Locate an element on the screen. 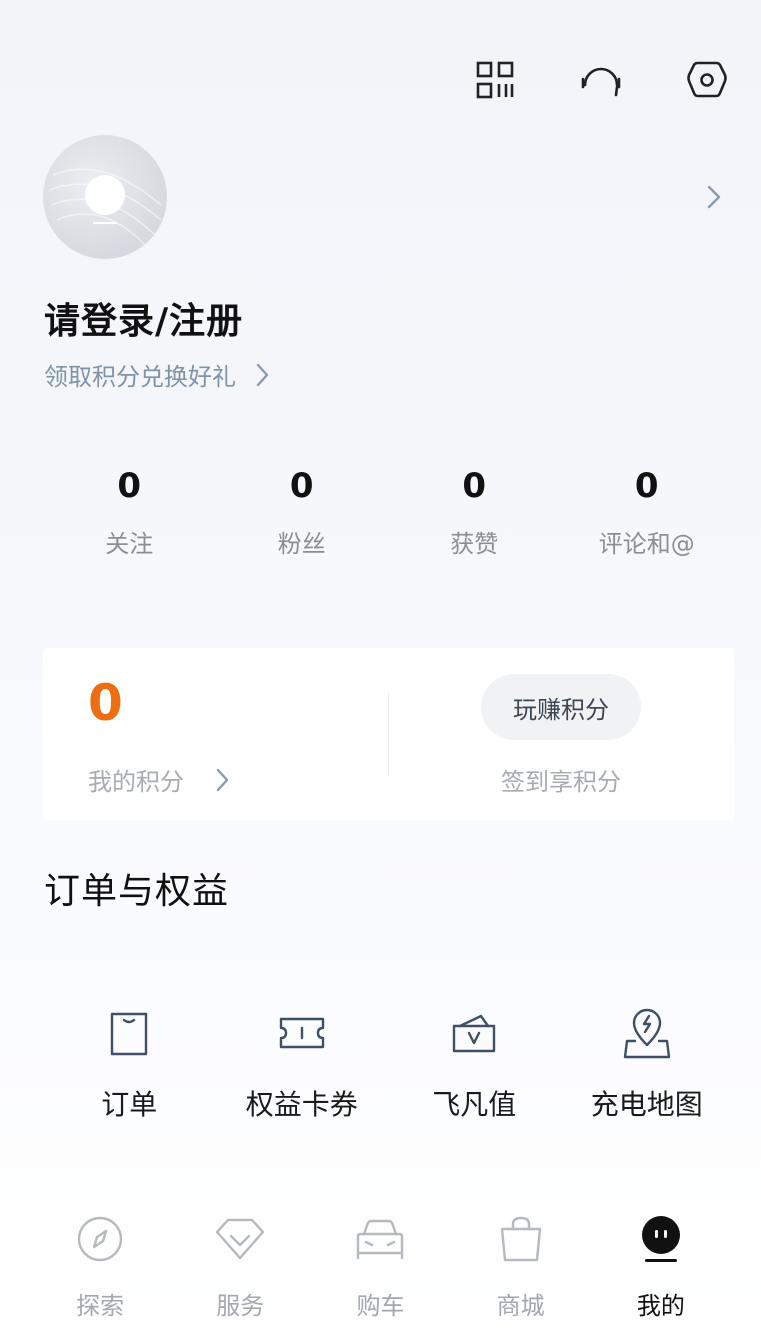 Image resolution: width=761 pixels, height=1331 pixels. compass-icon is located at coordinates (100, 1239).